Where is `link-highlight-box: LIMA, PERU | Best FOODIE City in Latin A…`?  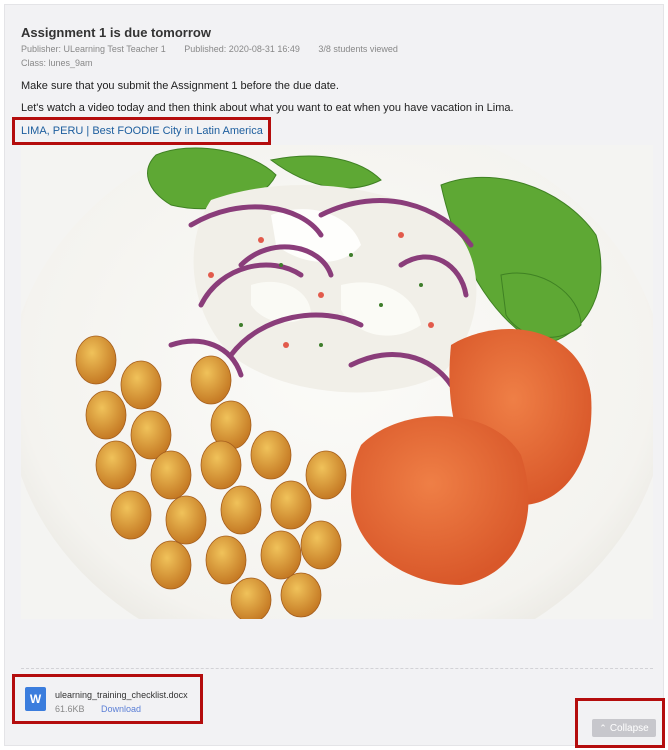 link-highlight-box: LIMA, PERU | Best FOODIE City in Latin A… is located at coordinates (141, 131).